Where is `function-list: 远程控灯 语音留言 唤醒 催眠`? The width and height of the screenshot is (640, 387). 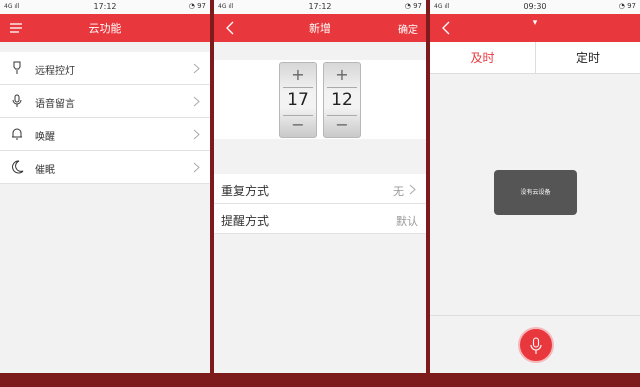
function-list: 远程控灯 语音留言 唤醒 催眠 is located at coordinates (105, 118).